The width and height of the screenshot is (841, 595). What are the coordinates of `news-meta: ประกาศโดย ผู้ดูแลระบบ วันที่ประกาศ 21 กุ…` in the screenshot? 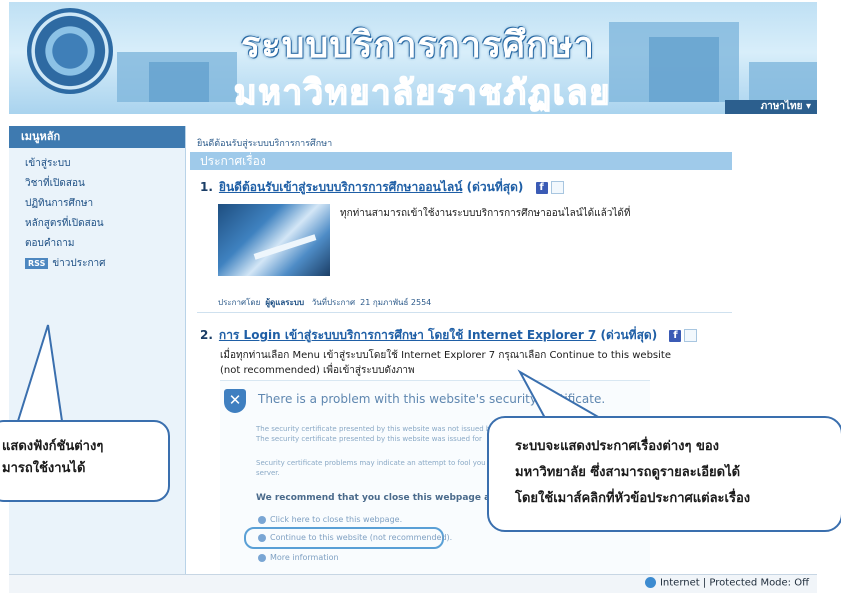 It's located at (325, 302).